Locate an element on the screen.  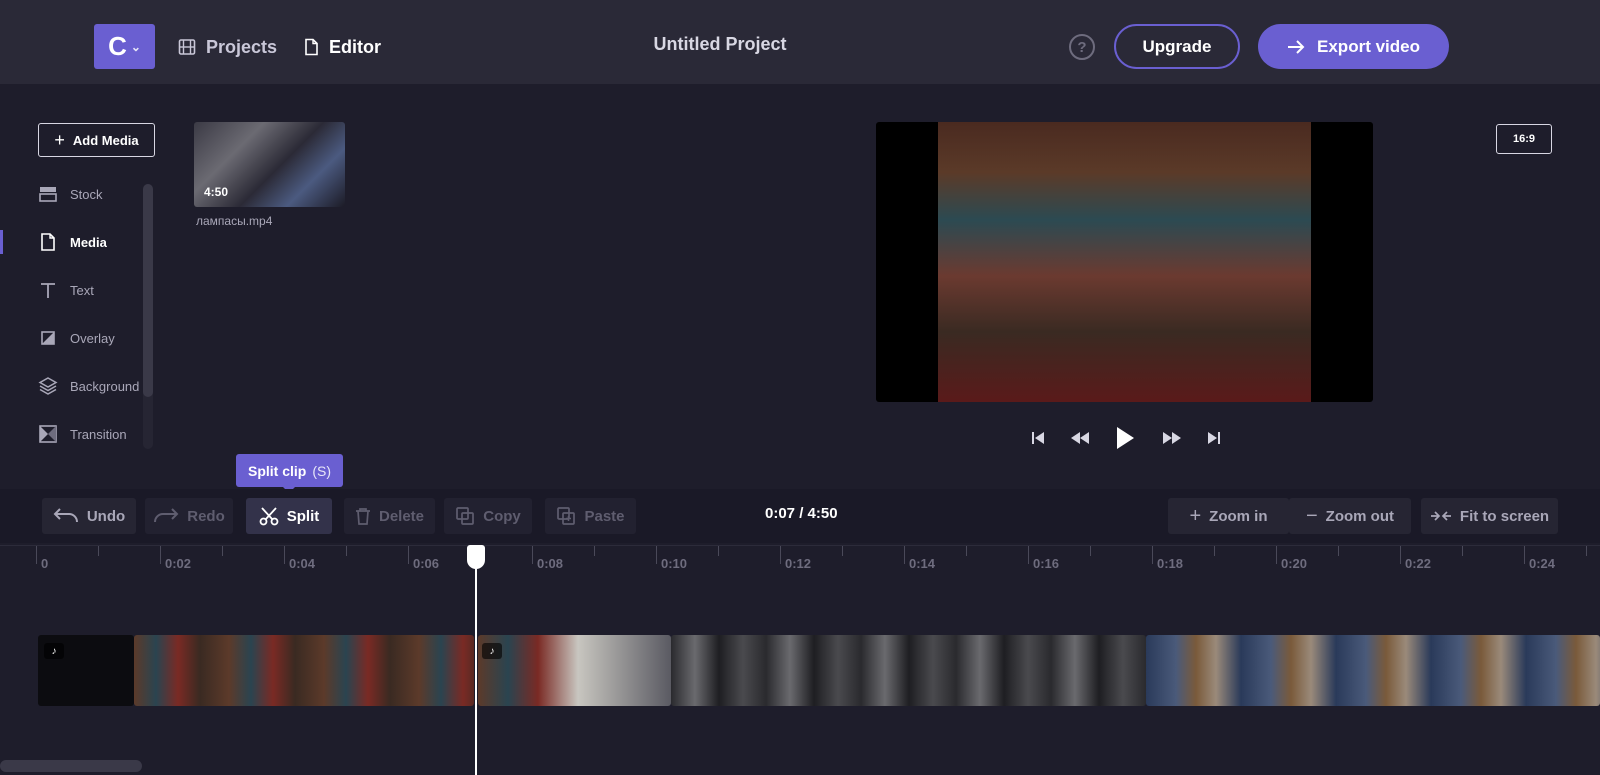
ruler-label: 0:16 is located at coordinates (1046, 563).